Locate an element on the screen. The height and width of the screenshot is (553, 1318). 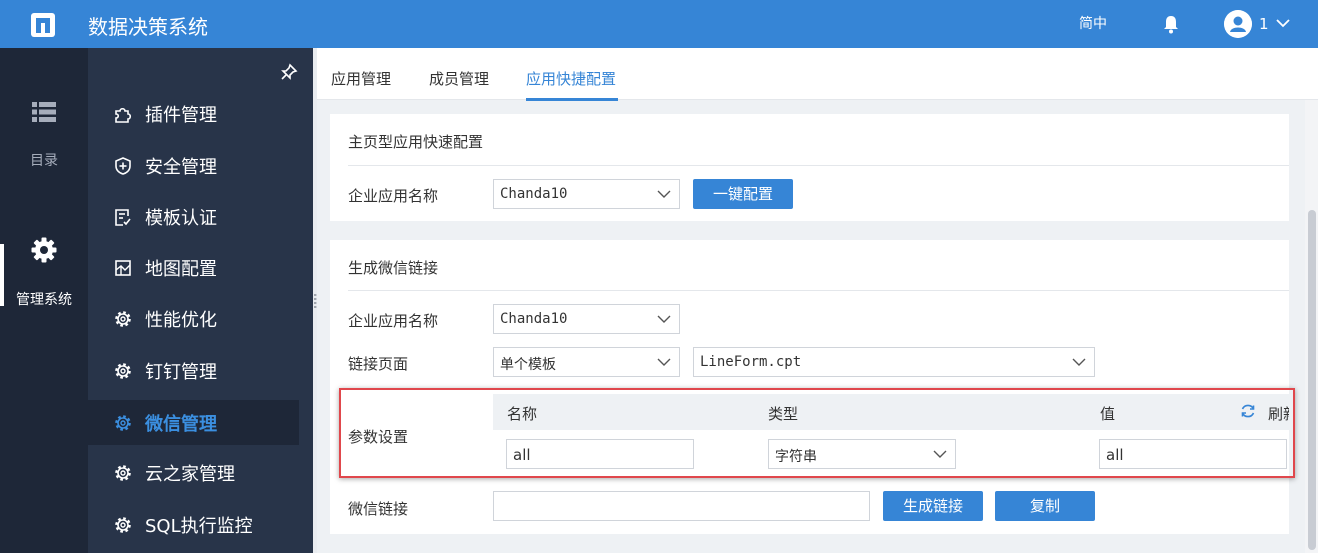
sidebar-item-wechat: 微信管理 is located at coordinates (193, 422).